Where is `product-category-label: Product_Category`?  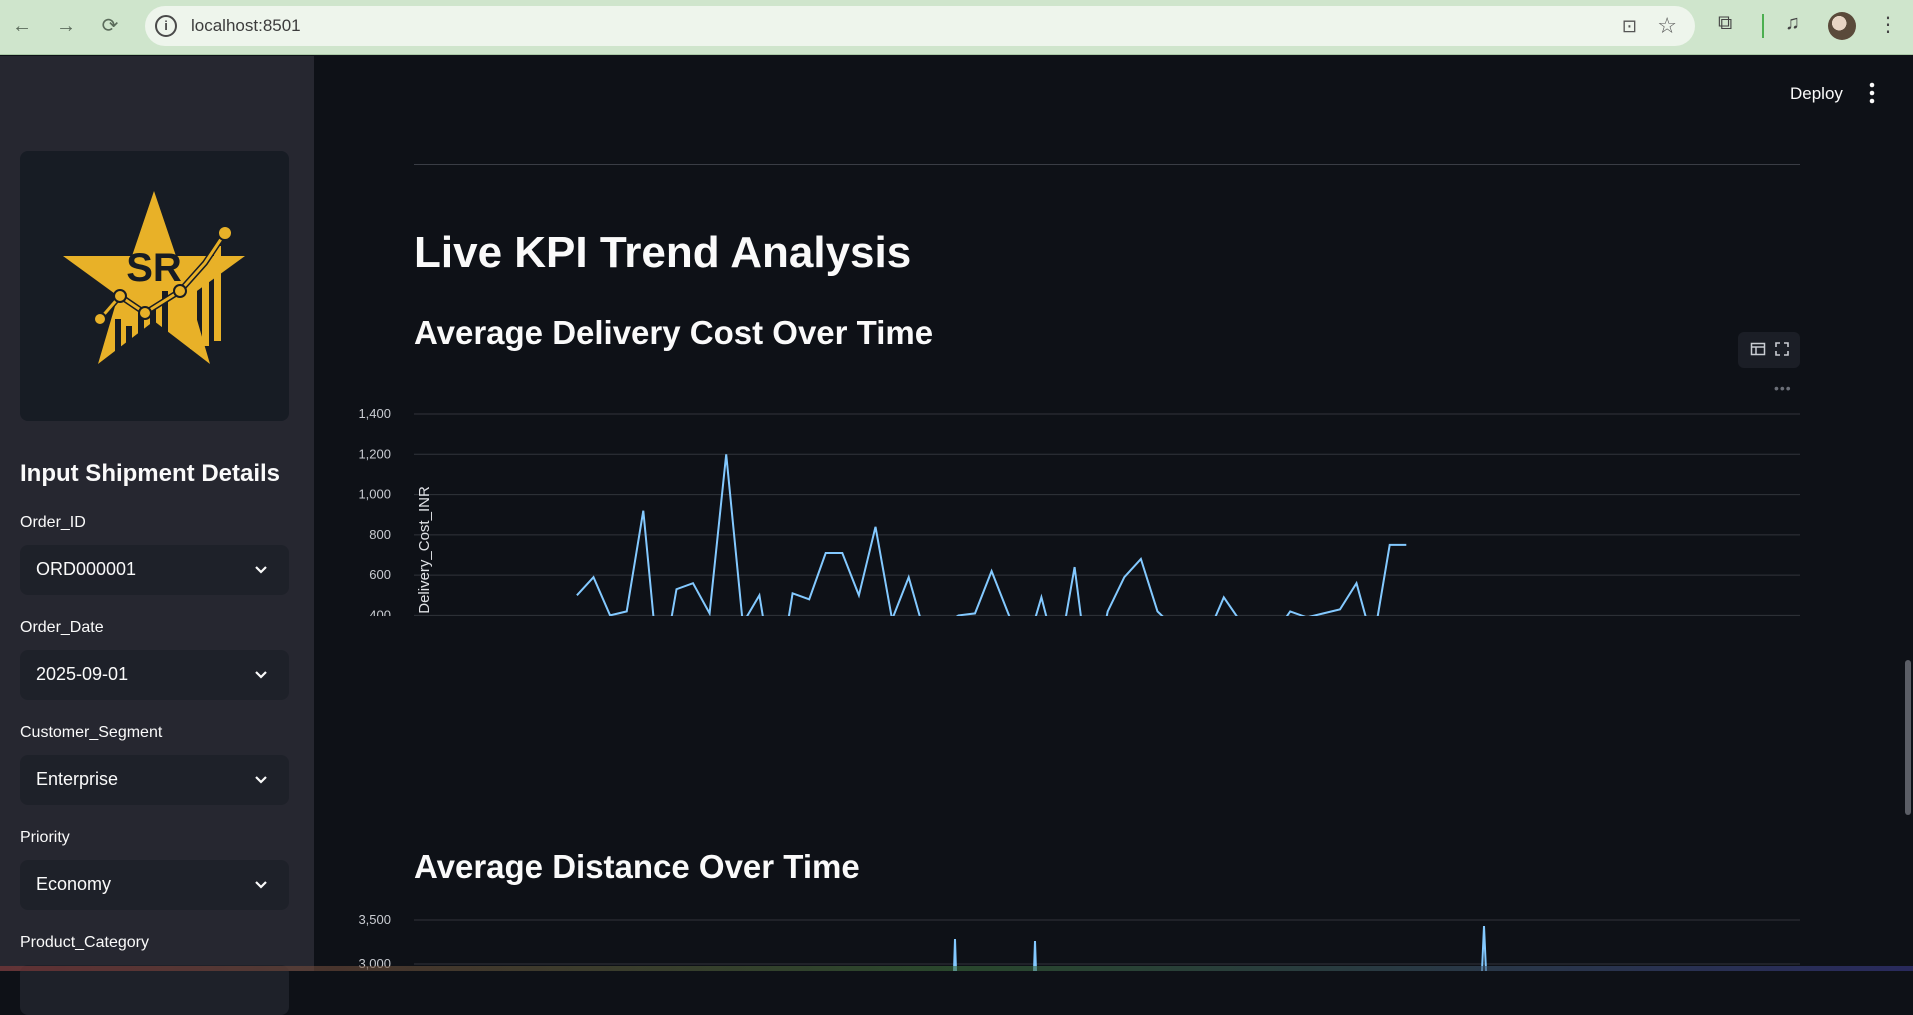
product-category-label: Product_Category is located at coordinates (84, 943).